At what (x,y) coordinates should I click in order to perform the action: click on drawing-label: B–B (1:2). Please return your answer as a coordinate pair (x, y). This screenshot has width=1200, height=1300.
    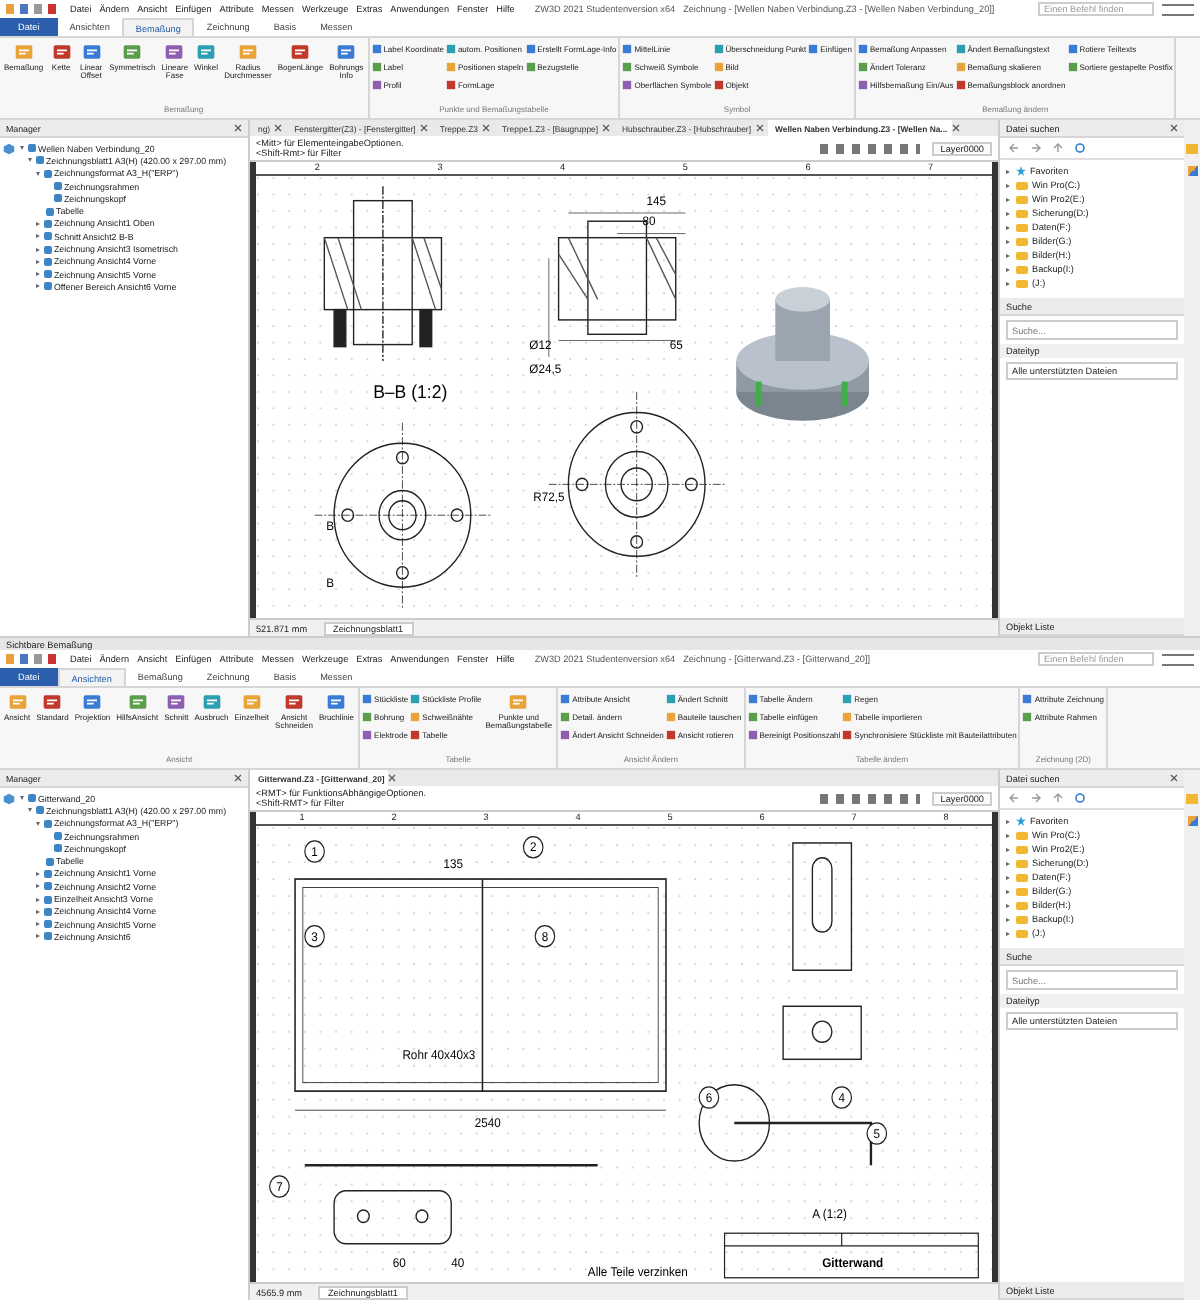
    Looking at the image, I should click on (410, 392).